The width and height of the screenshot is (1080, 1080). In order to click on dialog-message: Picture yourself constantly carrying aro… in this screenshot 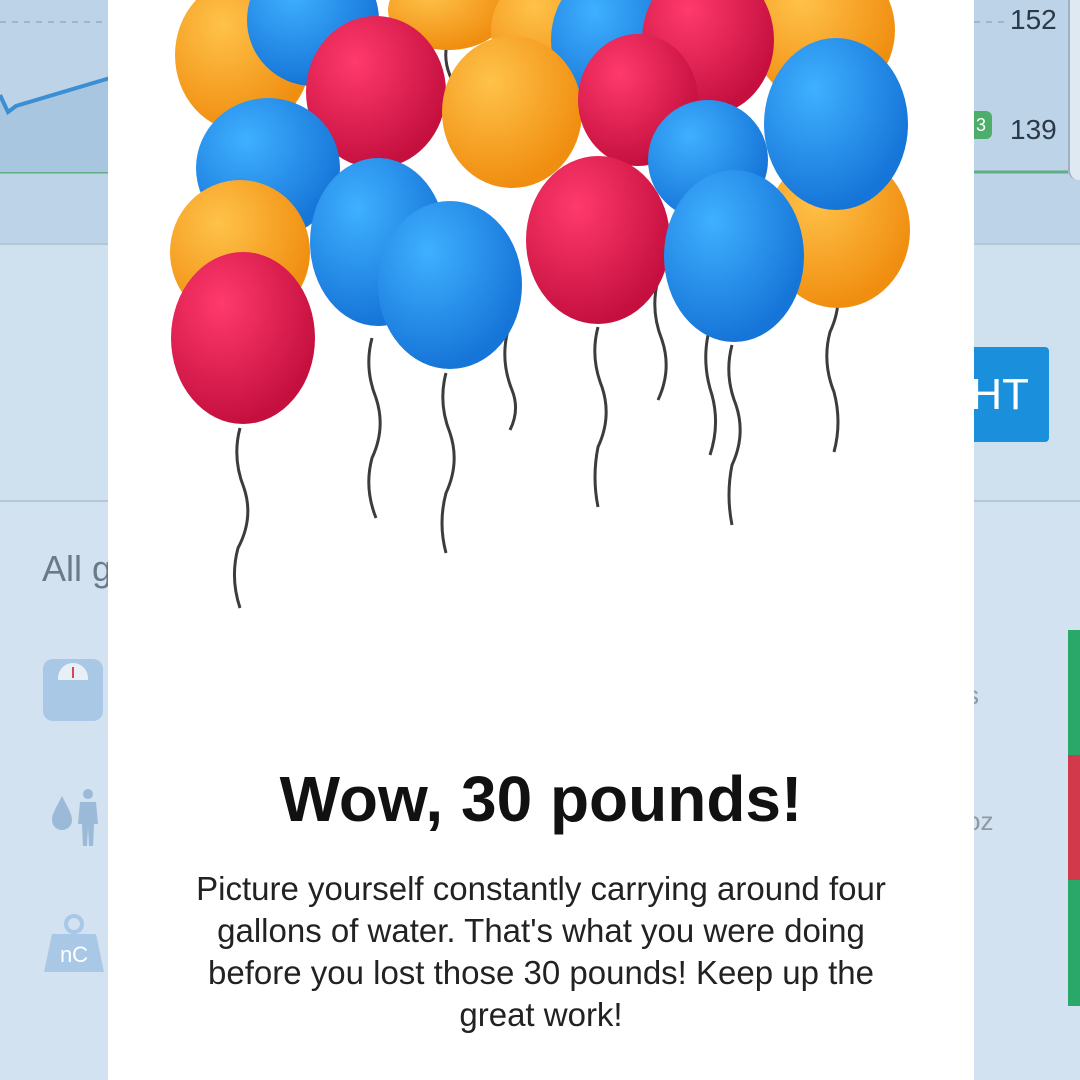, I will do `click(541, 951)`.